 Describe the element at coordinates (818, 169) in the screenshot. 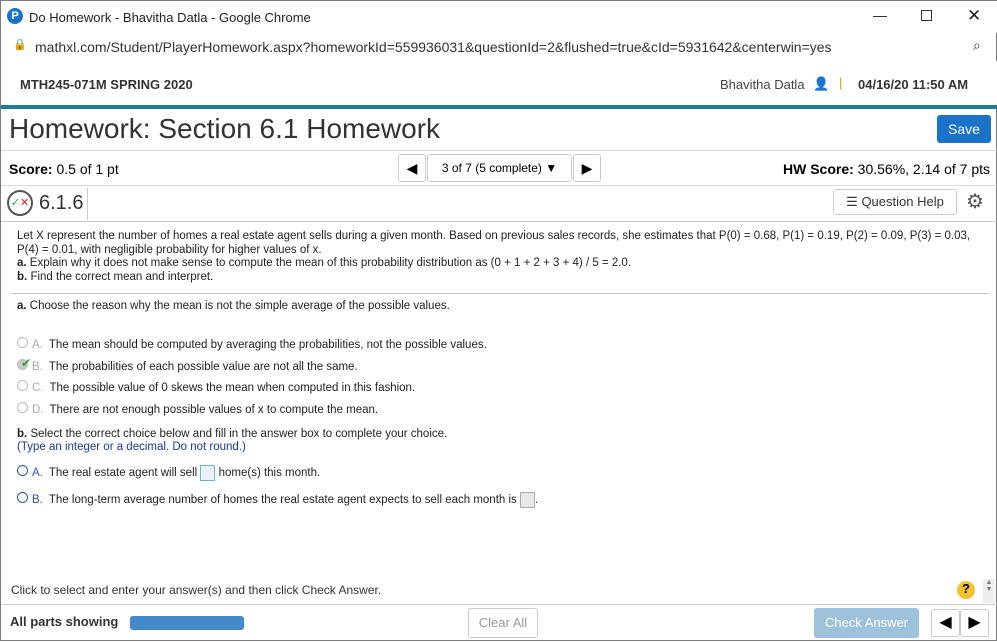

I see `hw-score-label: HW Score:` at that location.